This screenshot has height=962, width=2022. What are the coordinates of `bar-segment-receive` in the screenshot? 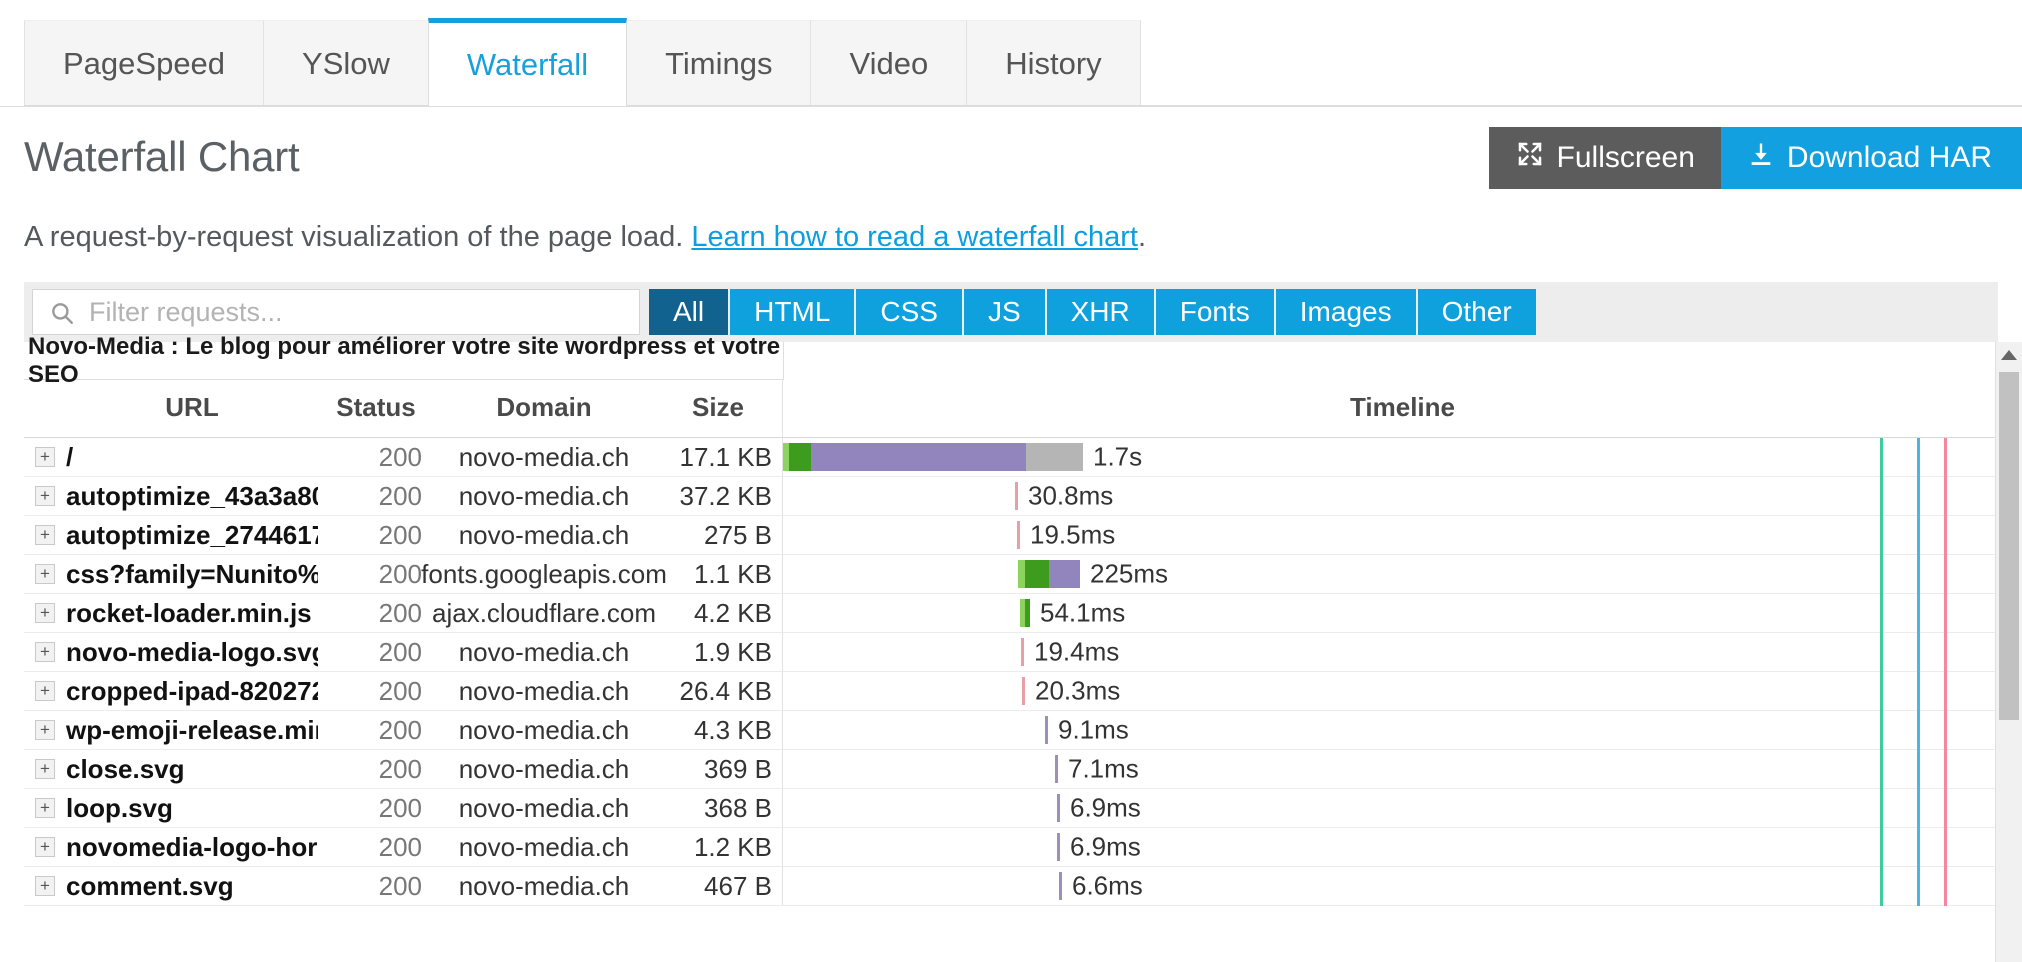 It's located at (1054, 457).